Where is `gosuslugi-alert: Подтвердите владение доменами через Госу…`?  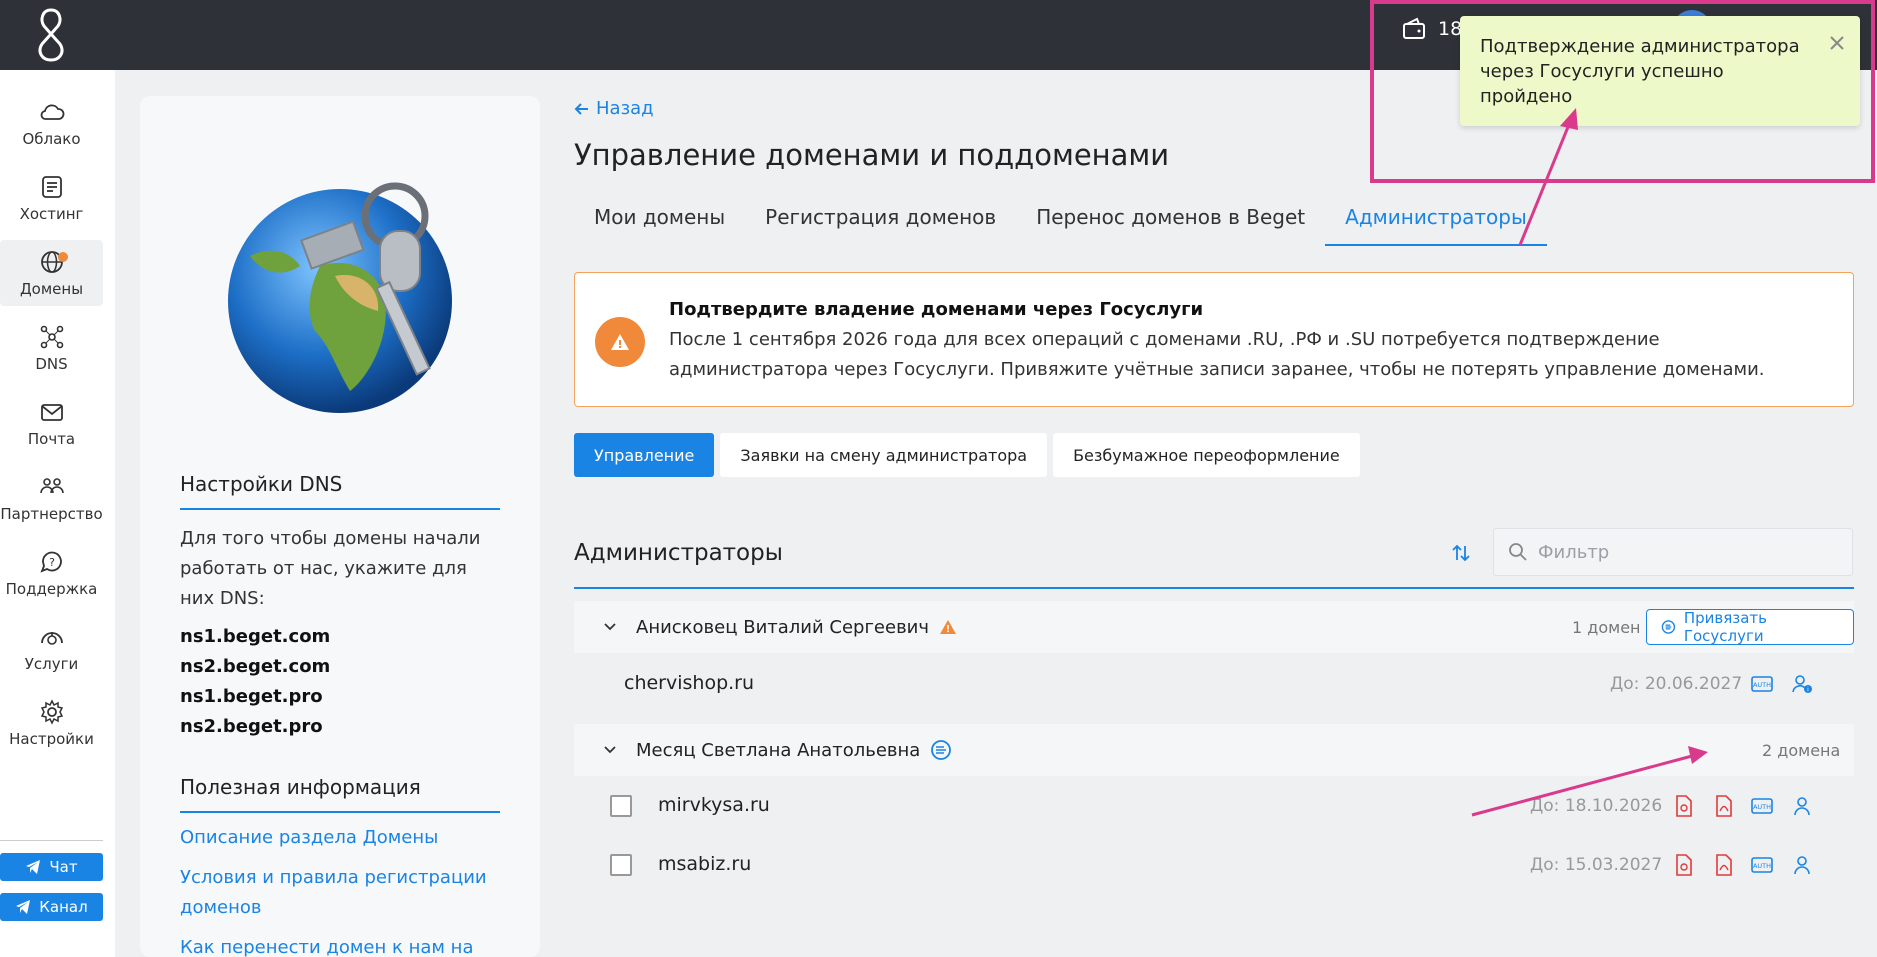 gosuslugi-alert: Подтвердите владение доменами через Госу… is located at coordinates (1214, 339).